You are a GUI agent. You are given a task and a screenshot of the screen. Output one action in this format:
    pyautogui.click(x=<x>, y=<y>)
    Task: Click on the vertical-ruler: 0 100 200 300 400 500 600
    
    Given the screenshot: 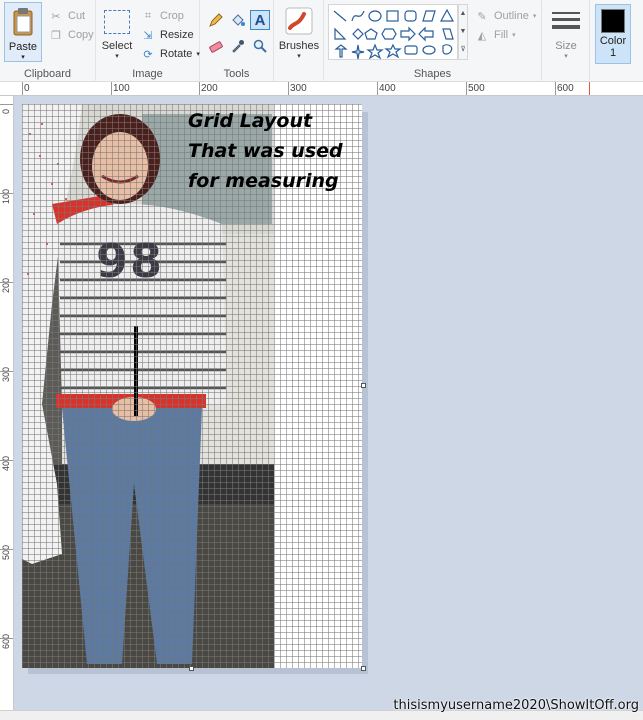 What is the action you would take?
    pyautogui.click(x=7, y=403)
    